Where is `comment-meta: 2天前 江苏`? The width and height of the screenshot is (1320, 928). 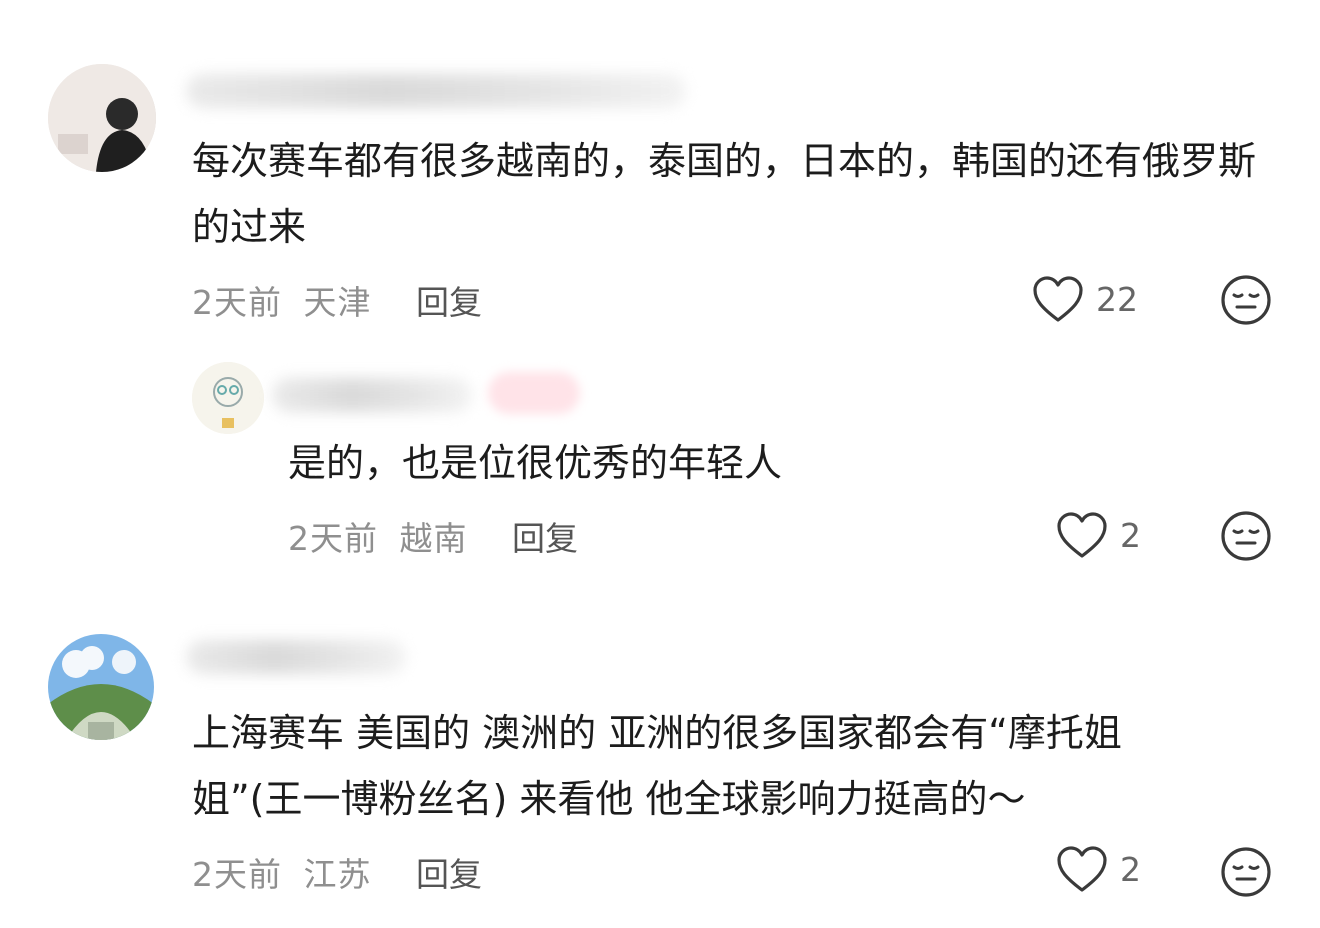
comment-meta: 2天前 江苏 is located at coordinates (282, 872).